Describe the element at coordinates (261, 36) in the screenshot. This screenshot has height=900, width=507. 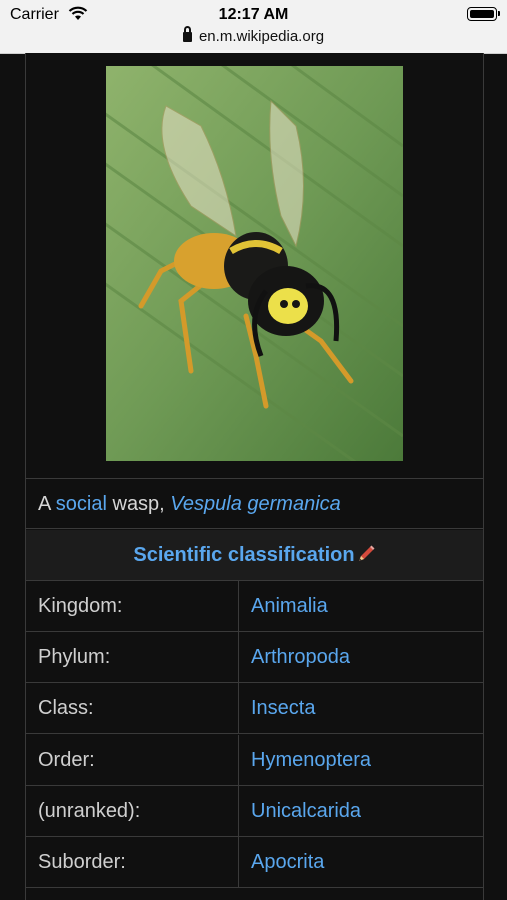
I see `url-domain: en.m.wikipedia.org` at that location.